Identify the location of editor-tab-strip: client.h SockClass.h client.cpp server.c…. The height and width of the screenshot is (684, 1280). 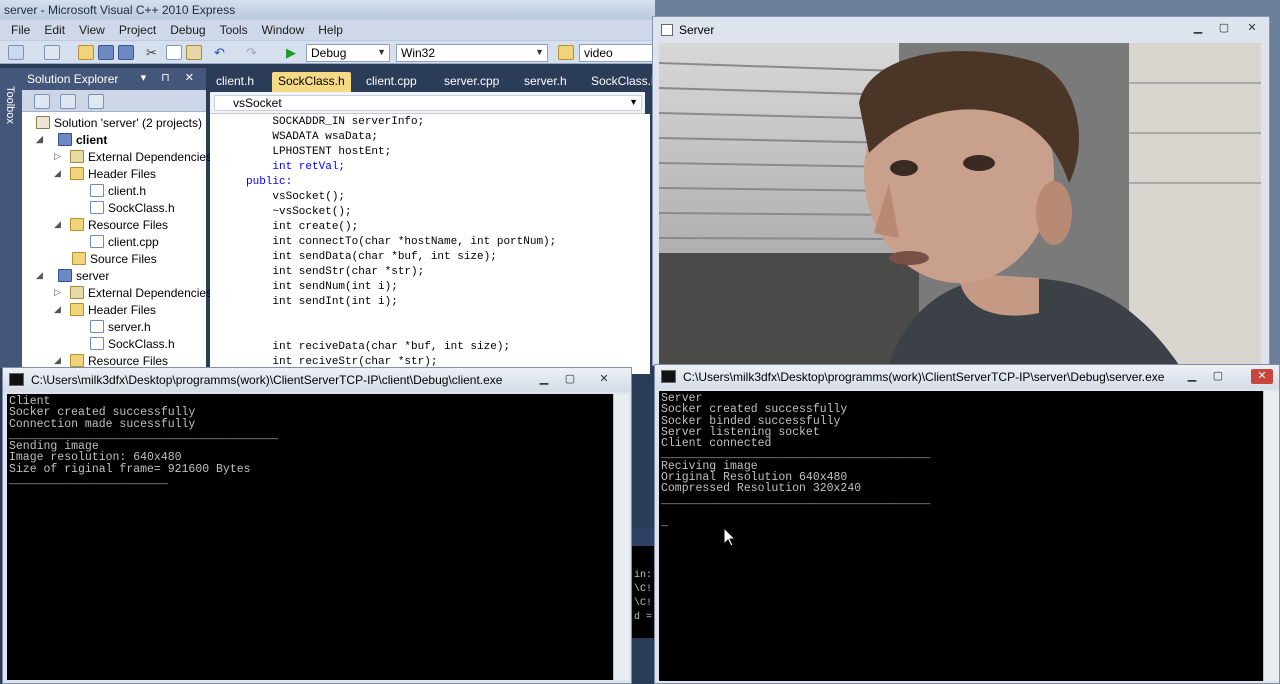
(434, 80).